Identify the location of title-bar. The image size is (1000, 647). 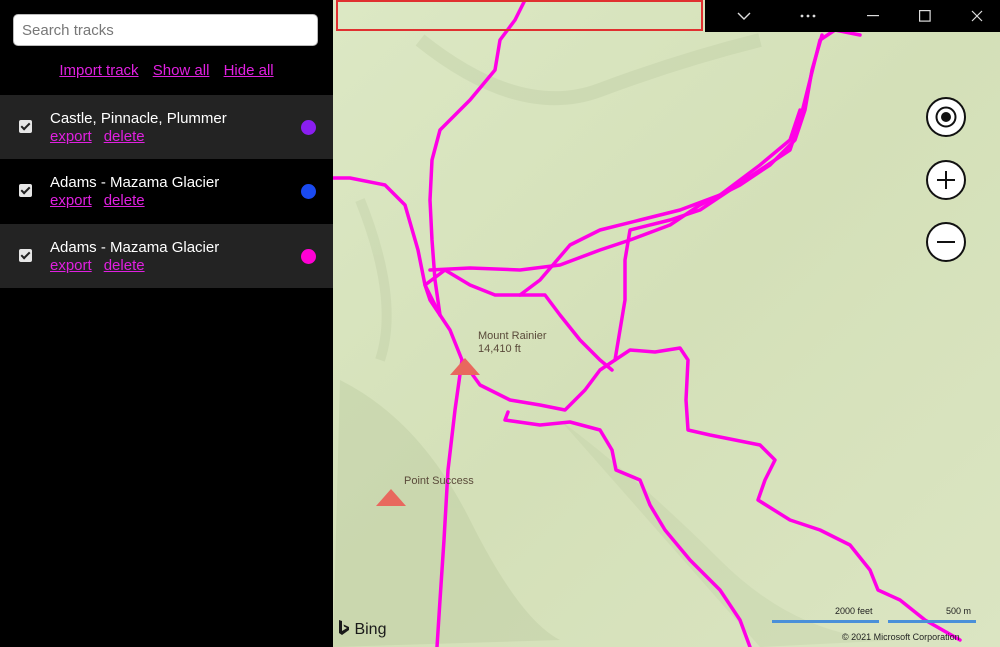
(852, 16).